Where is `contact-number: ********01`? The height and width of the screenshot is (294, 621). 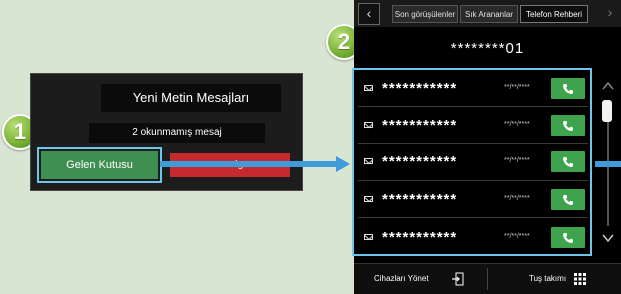 contact-number: ********01 is located at coordinates (487, 48).